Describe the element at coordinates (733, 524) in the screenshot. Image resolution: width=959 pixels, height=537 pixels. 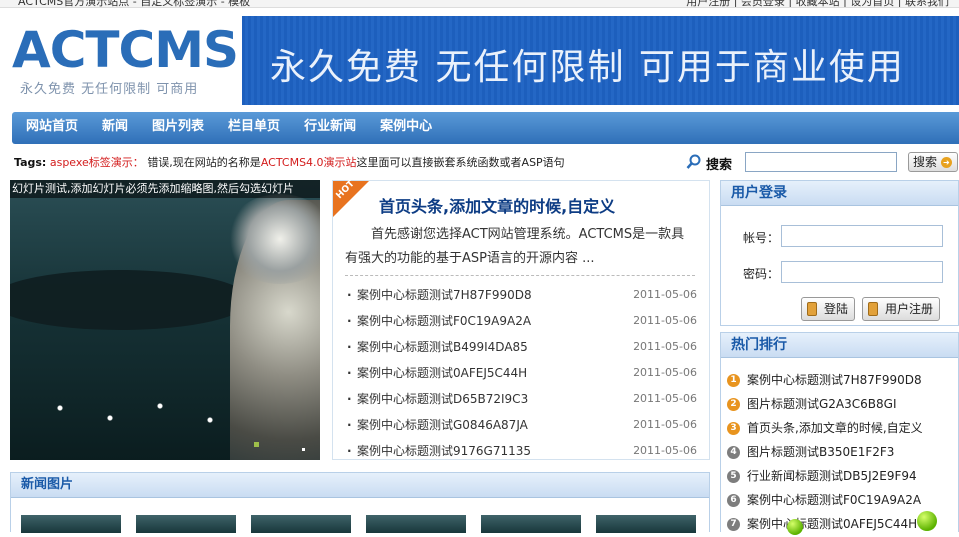
I see `rank-badge: 7` at that location.